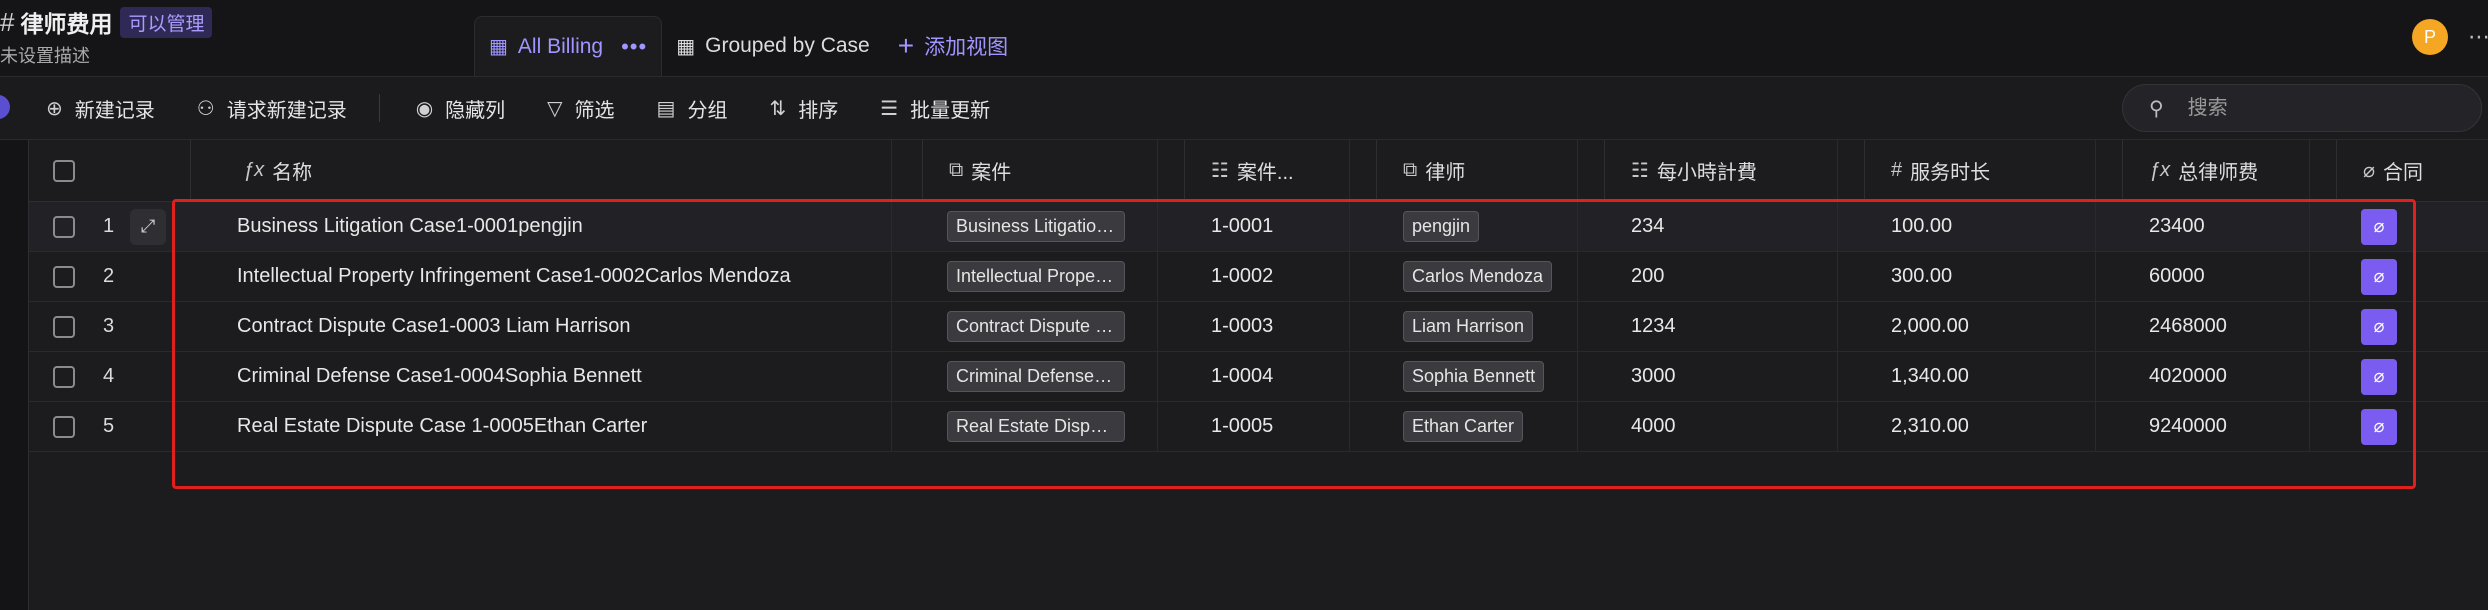 Image resolution: width=2488 pixels, height=610 pixels. Describe the element at coordinates (580, 108) in the screenshot. I see `filter-button: ▽ 筛选` at that location.